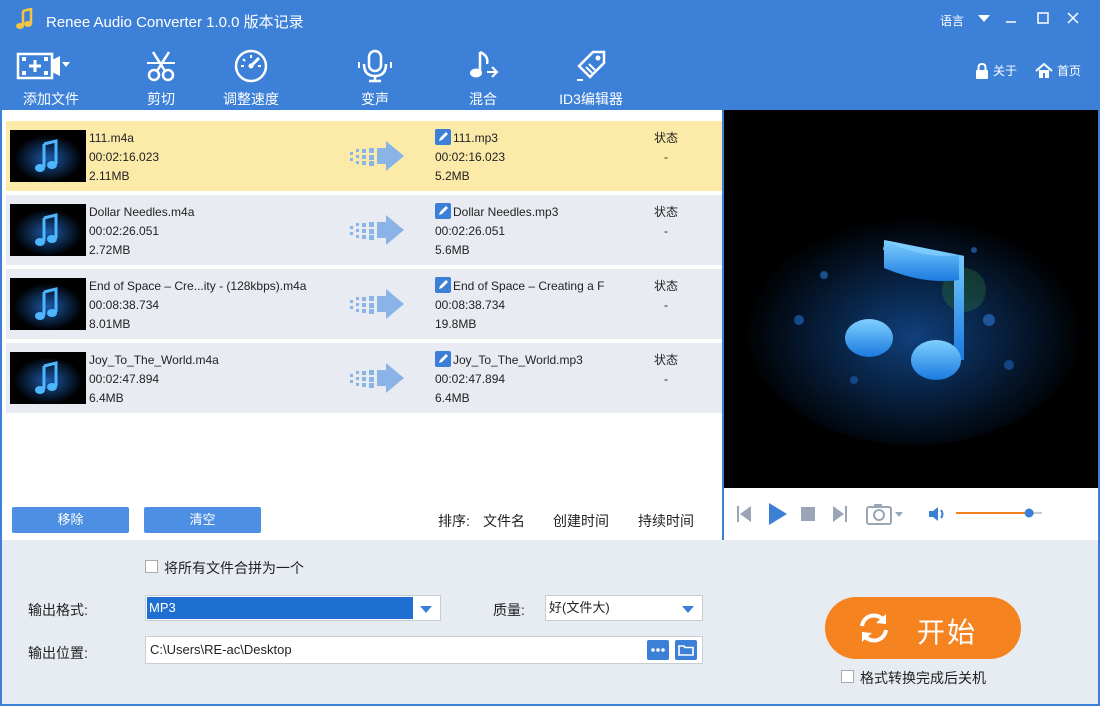 The width and height of the screenshot is (1100, 706). Describe the element at coordinates (581, 521) in the screenshot. I see `sort-by-created: 创建时间` at that location.